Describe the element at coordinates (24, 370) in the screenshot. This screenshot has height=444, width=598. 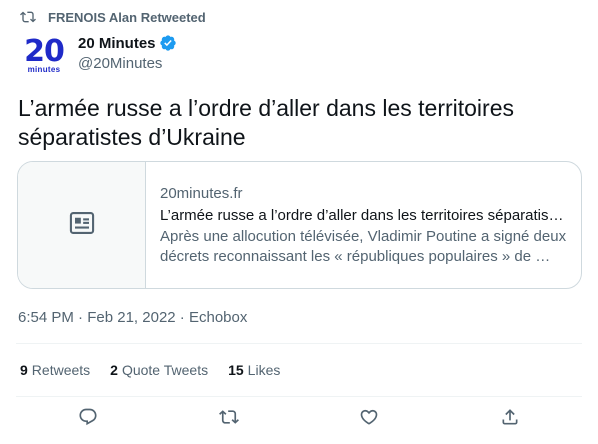
I see `retweets-count: 9` at that location.